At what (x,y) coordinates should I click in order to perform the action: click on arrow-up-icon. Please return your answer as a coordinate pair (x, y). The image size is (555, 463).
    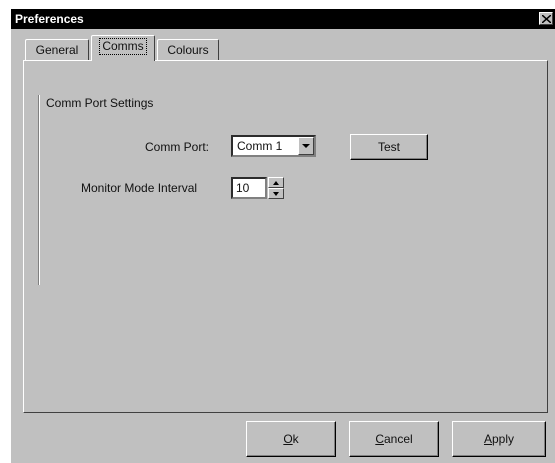
    Looking at the image, I should click on (276, 183).